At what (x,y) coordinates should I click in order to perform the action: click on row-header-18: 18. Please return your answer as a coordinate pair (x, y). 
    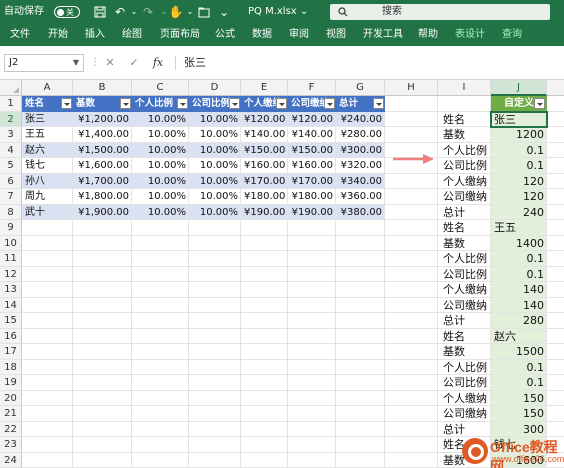
    Looking at the image, I should click on (11, 367).